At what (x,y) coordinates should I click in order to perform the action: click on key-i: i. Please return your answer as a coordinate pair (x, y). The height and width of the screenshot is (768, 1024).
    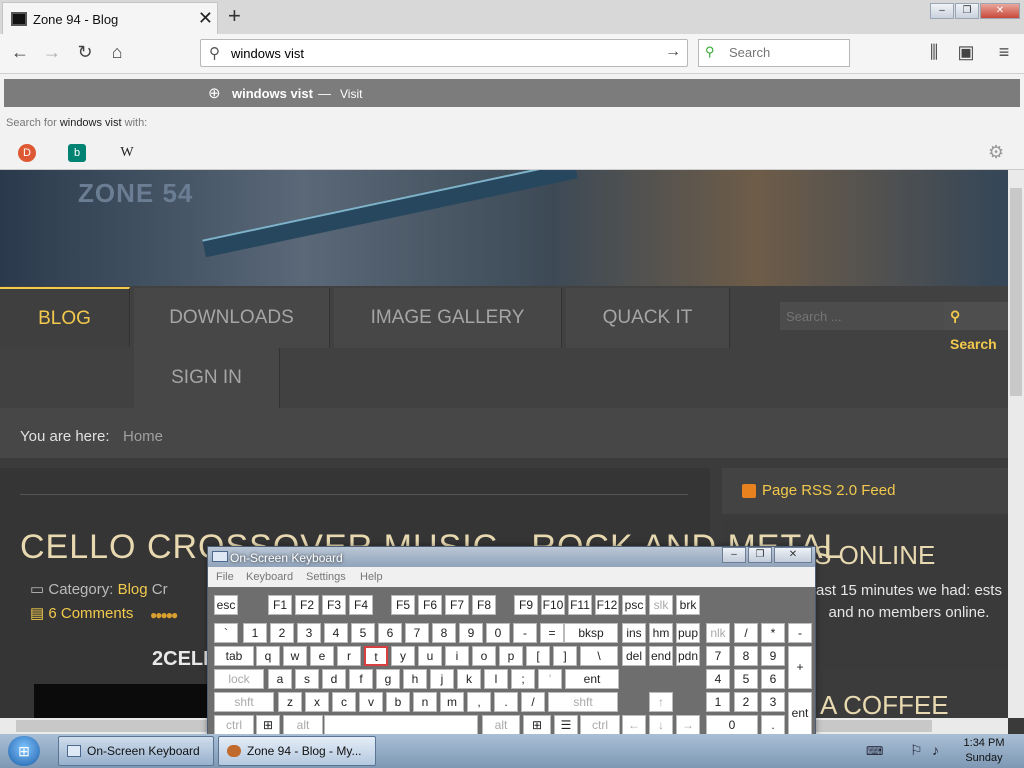
    Looking at the image, I should click on (457, 656).